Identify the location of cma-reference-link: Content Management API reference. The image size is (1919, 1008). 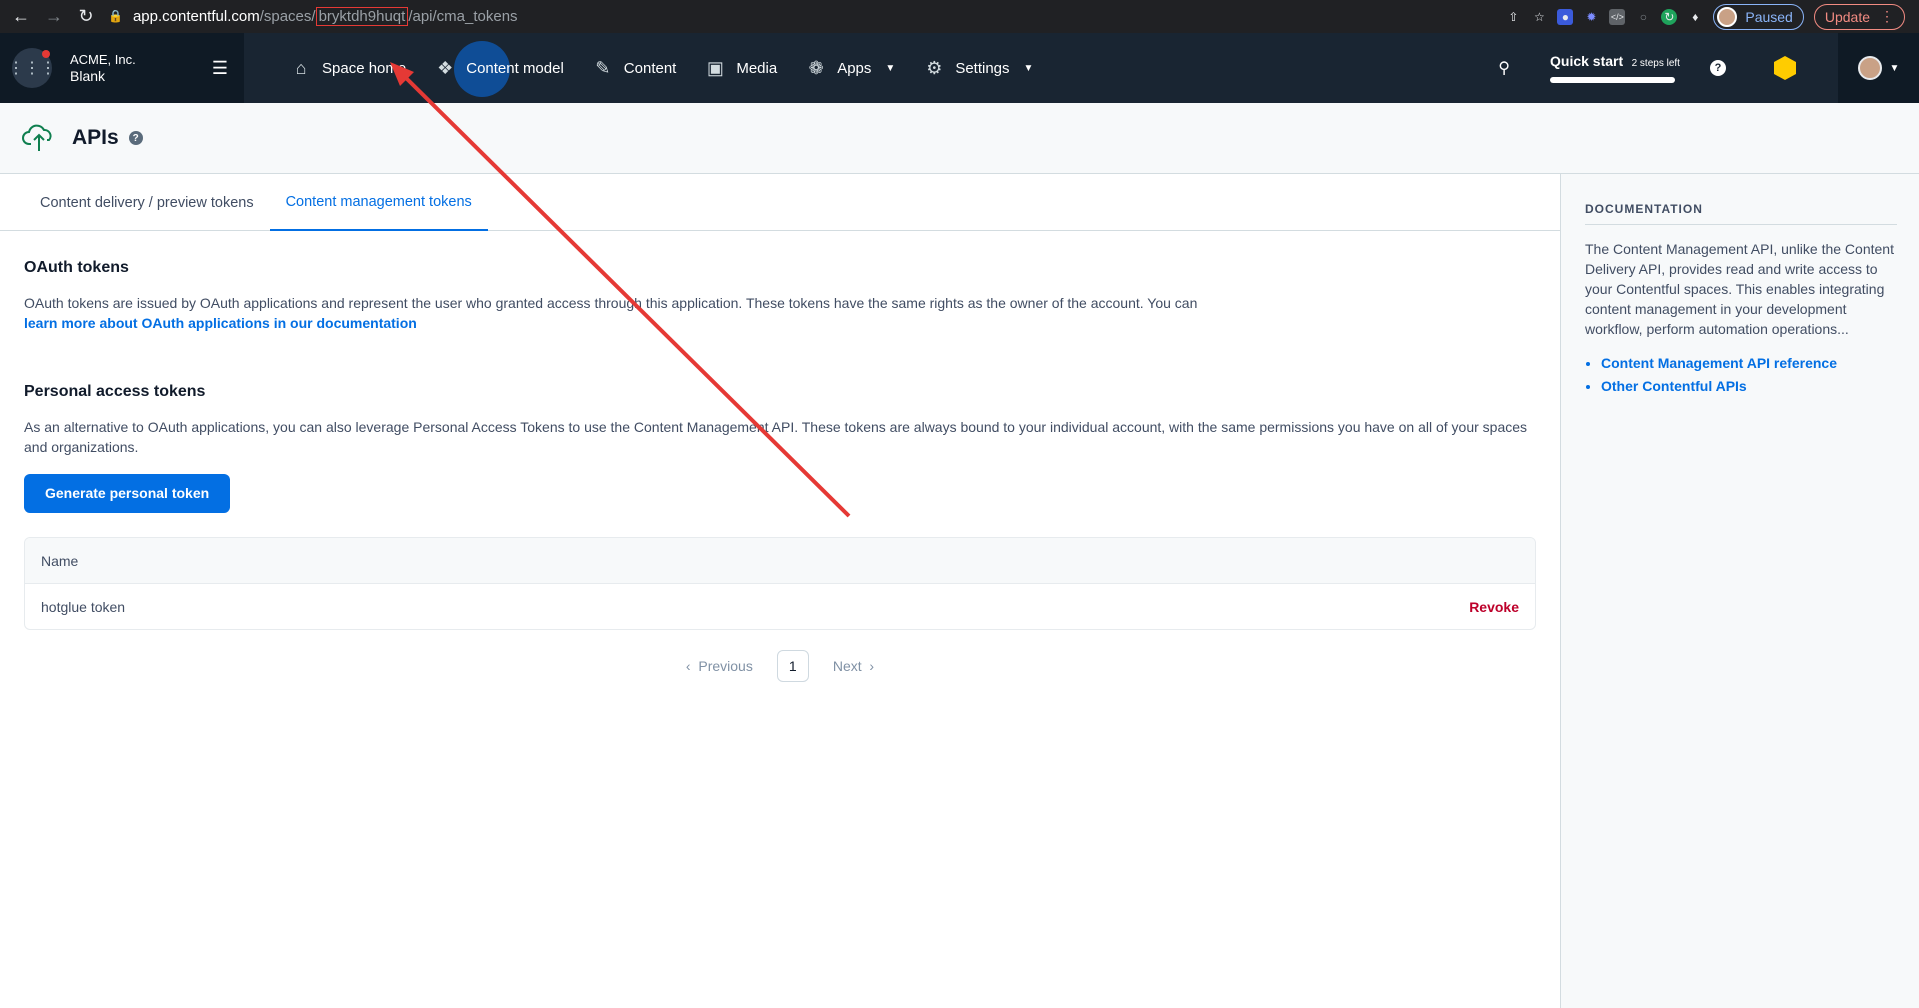
(1748, 363).